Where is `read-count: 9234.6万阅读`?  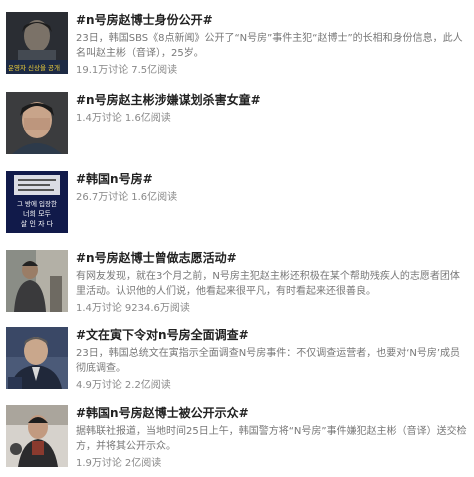
read-count: 9234.6万阅读 is located at coordinates (157, 308).